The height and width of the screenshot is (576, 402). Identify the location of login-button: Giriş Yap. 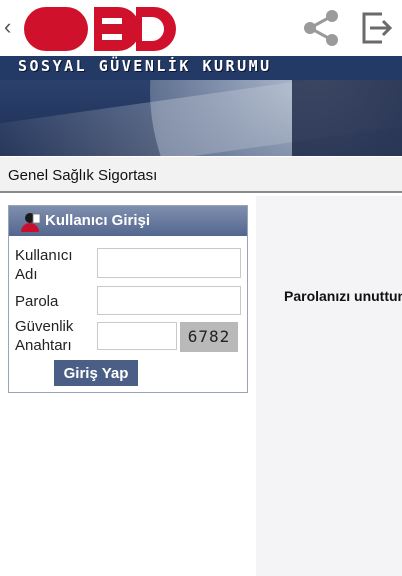
(96, 373).